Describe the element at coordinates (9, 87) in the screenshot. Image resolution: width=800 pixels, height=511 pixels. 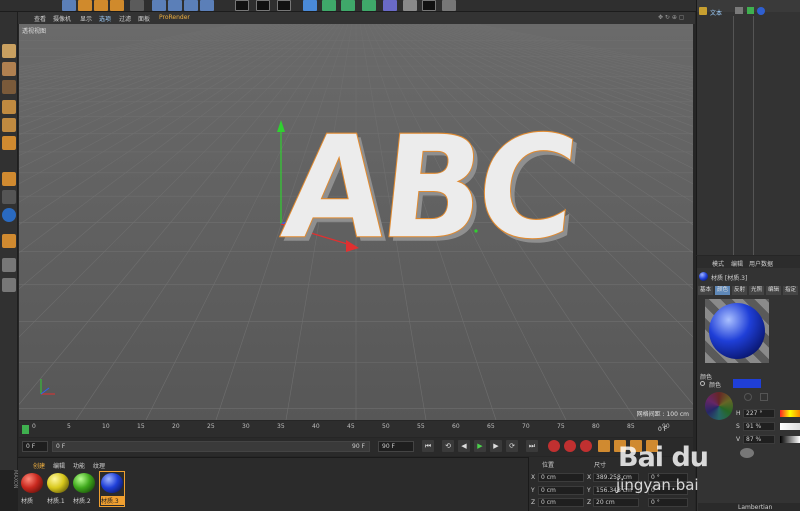
I see `texture-mode-icon` at that location.